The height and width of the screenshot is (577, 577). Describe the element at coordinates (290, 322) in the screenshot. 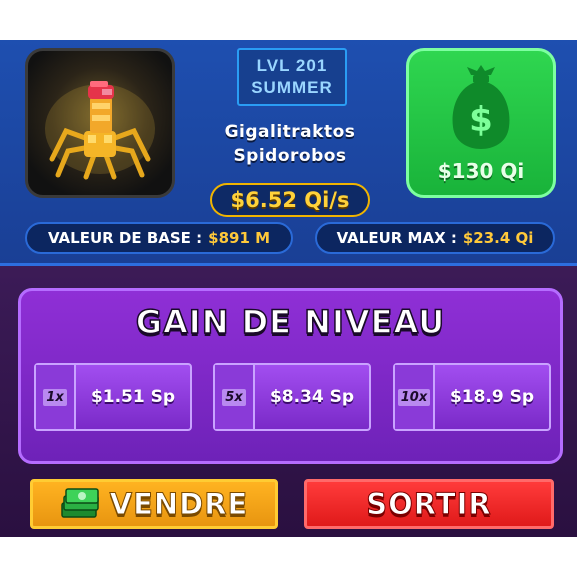

I see `level-up-title: GAIN DE NIVEAU` at that location.